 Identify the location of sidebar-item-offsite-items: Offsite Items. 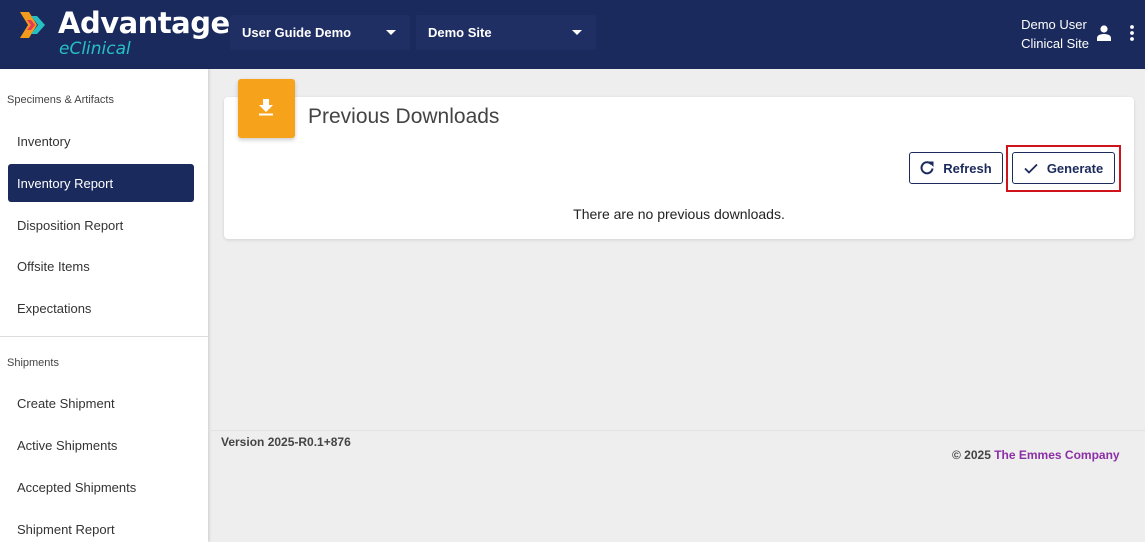
(101, 266).